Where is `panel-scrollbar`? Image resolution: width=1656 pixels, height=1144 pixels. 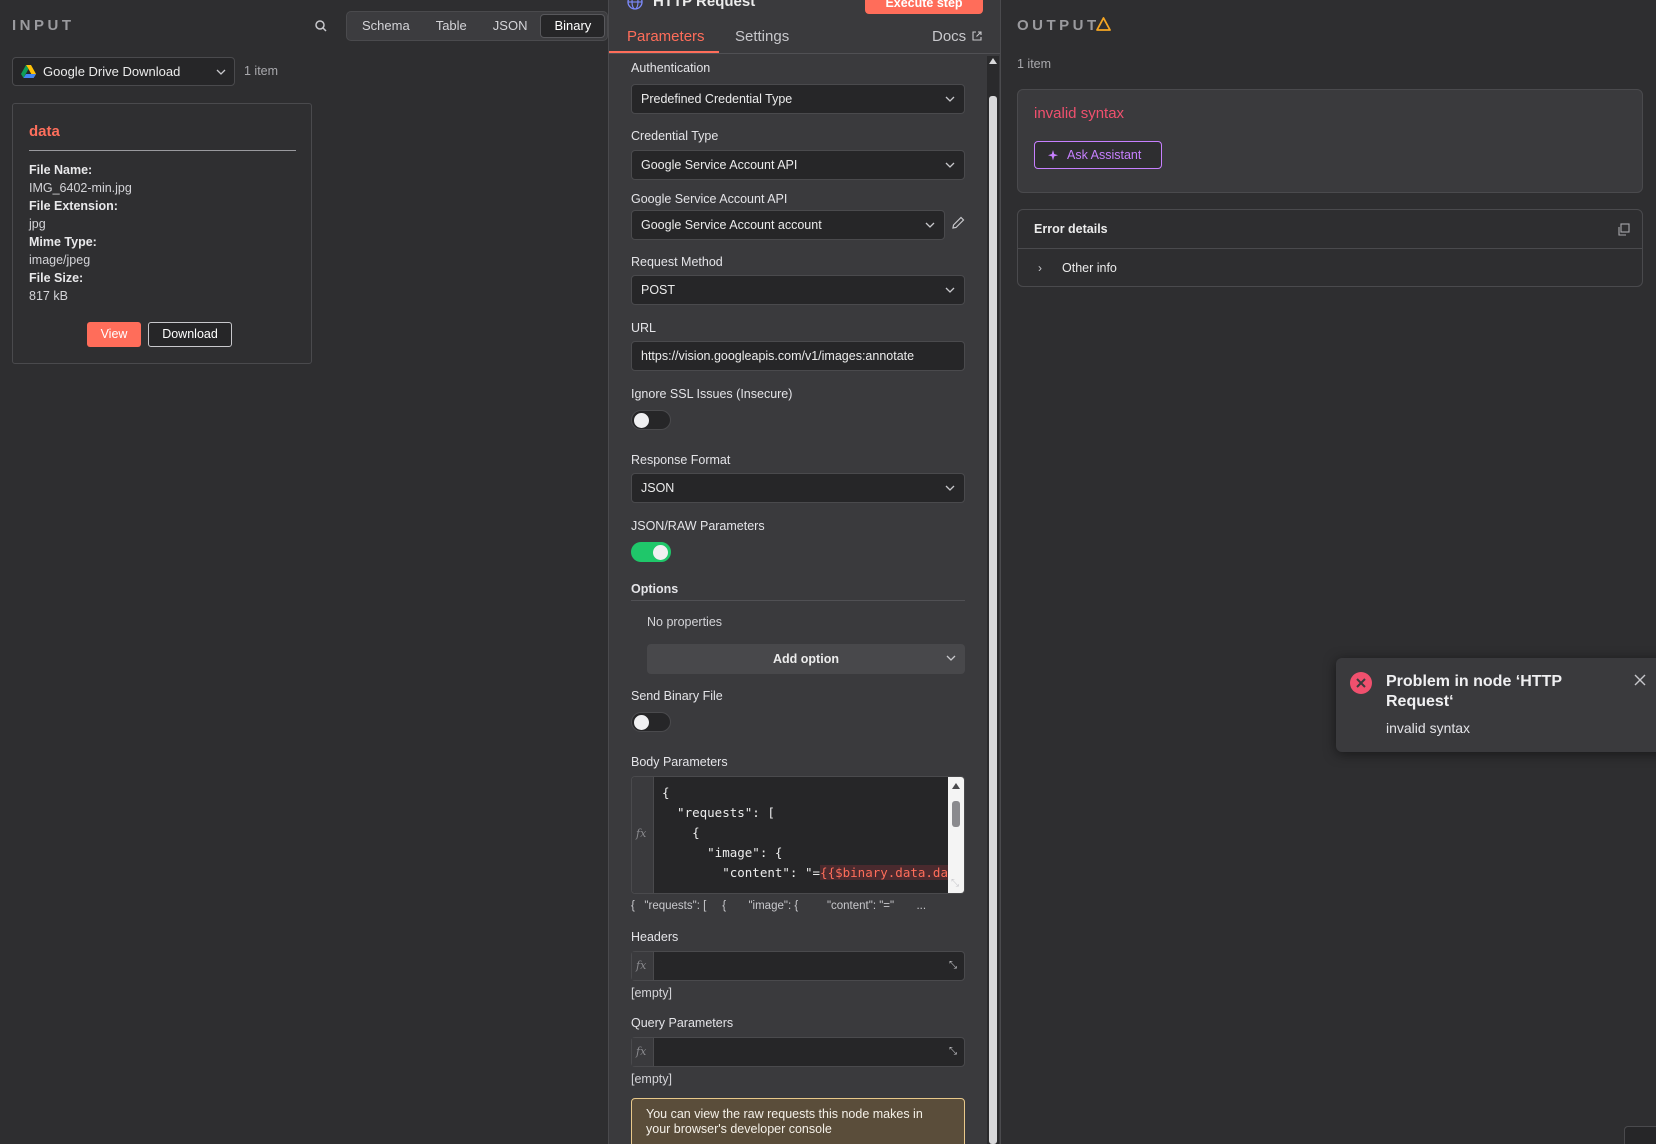 panel-scrollbar is located at coordinates (993, 600).